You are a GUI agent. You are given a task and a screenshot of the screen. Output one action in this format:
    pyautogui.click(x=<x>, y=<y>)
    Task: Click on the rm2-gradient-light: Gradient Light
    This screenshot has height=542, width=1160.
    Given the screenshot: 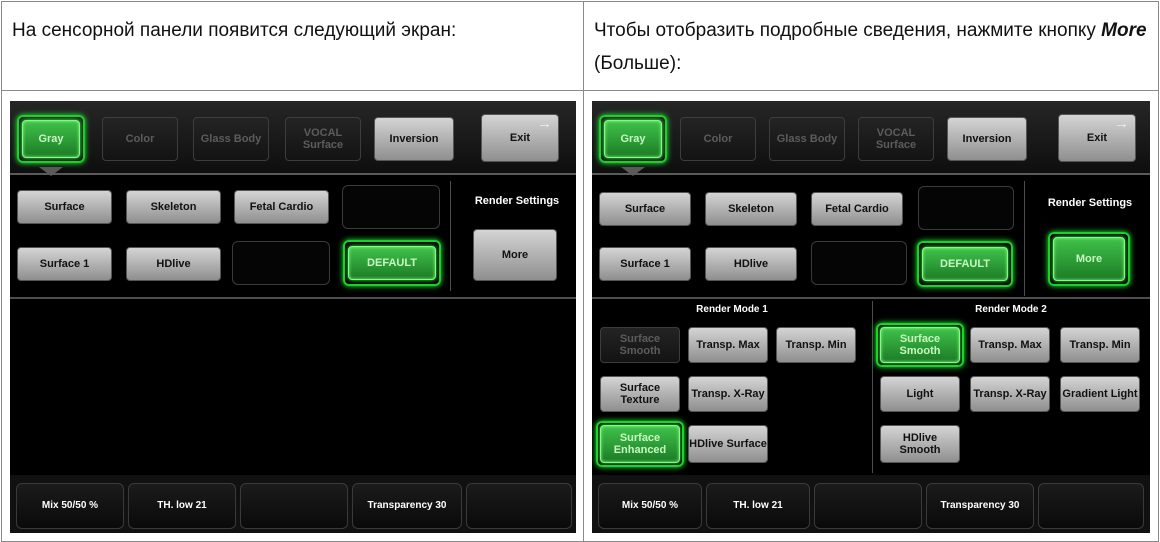 What is the action you would take?
    pyautogui.click(x=1100, y=394)
    